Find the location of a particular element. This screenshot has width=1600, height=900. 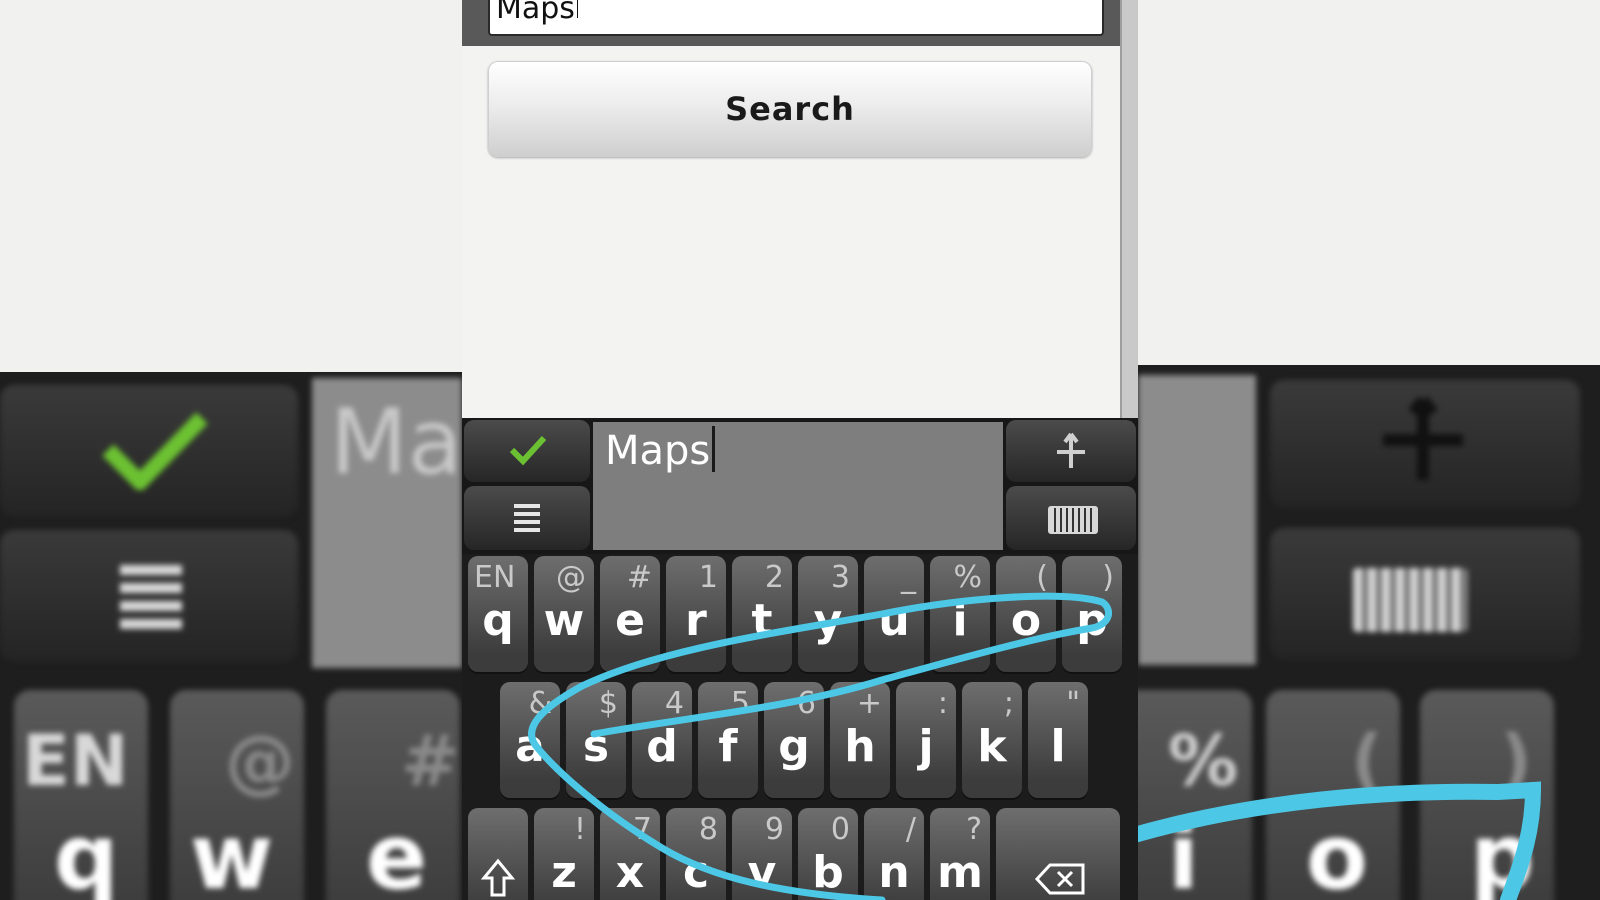

key-h: + h is located at coordinates (860, 740).